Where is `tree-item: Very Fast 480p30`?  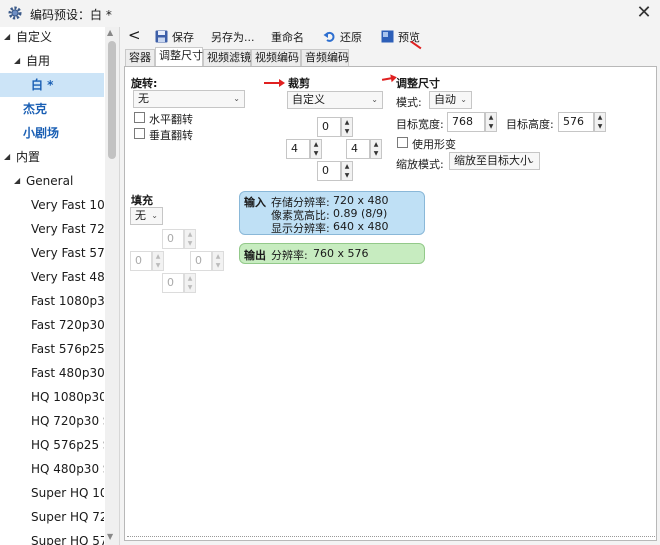 tree-item: Very Fast 480p30 is located at coordinates (52, 277).